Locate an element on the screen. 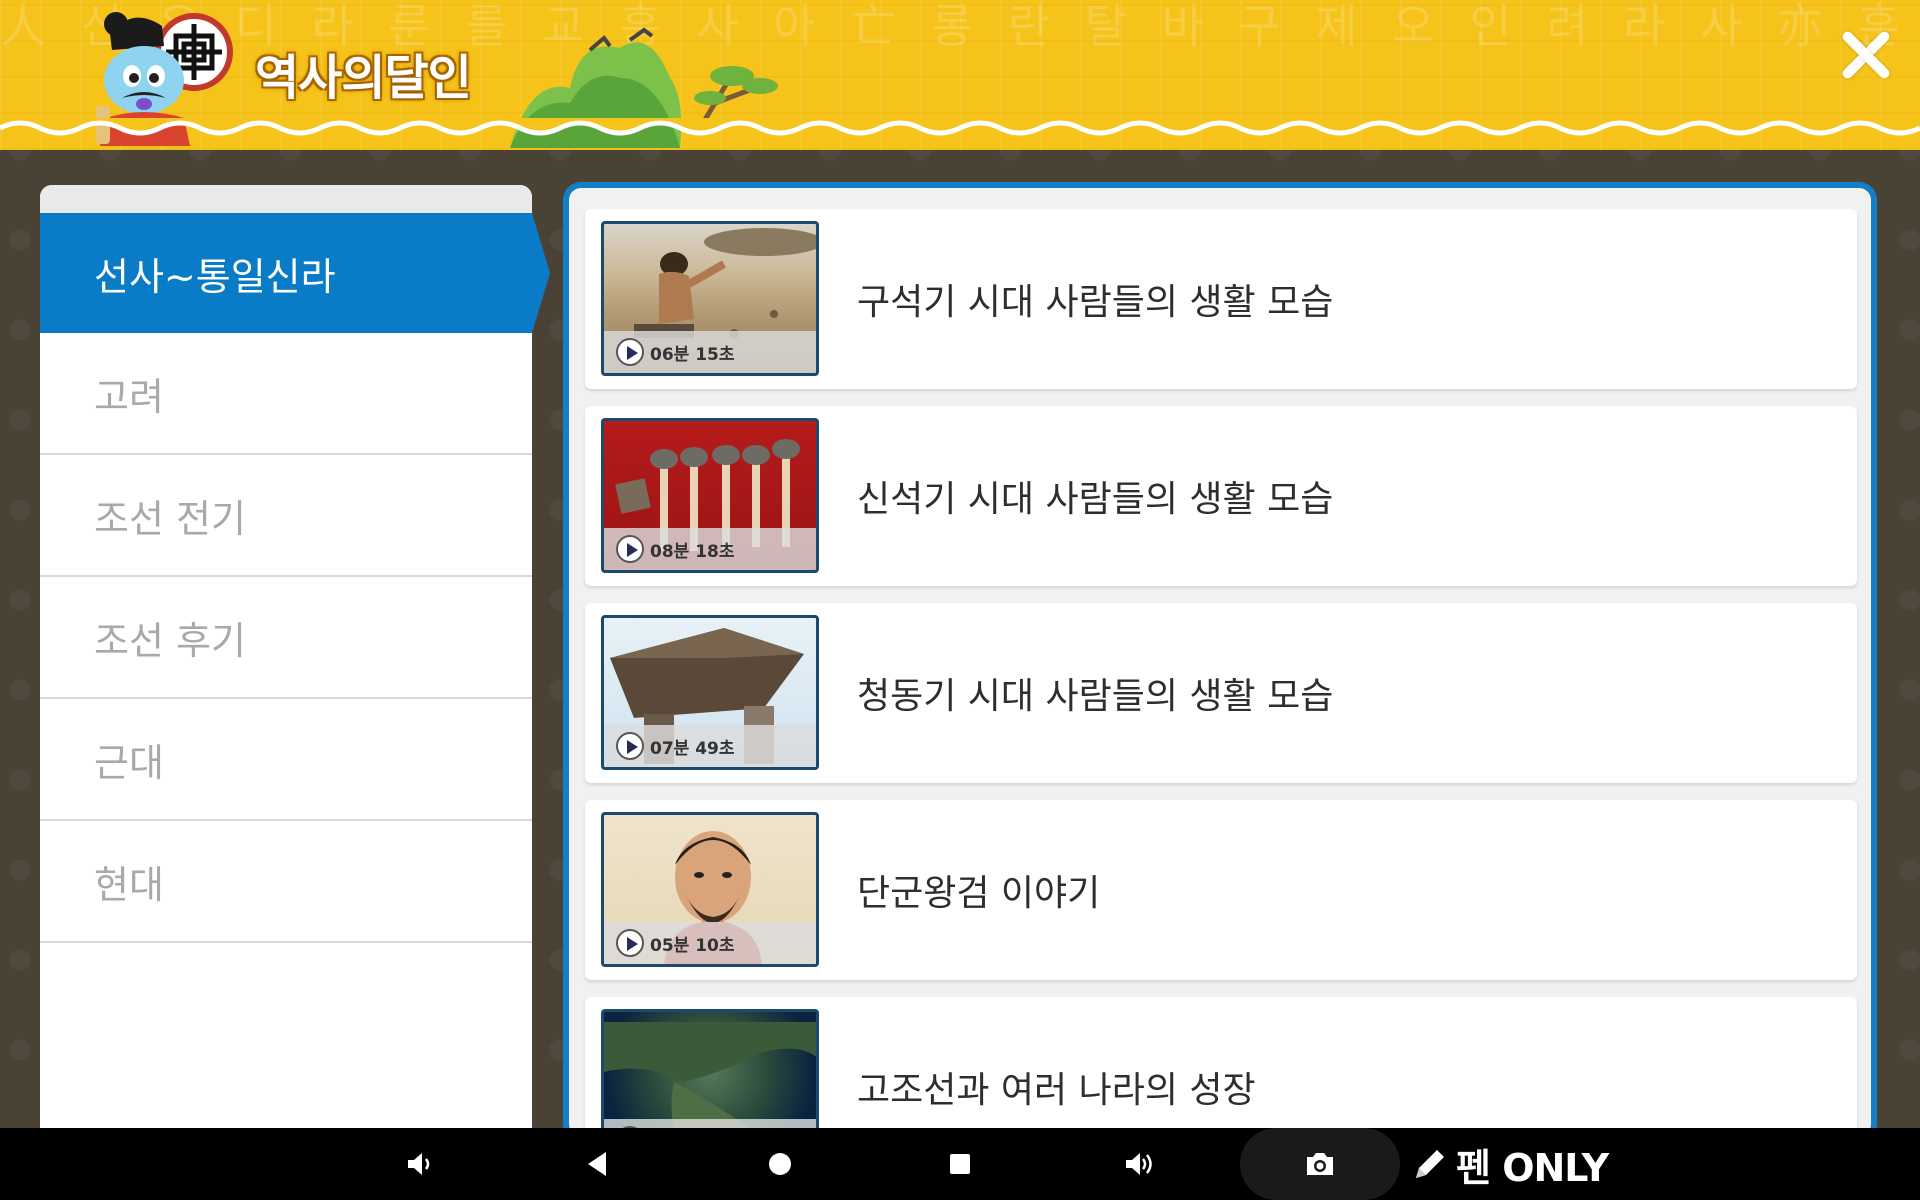 The image size is (1920, 1200). camera-icon is located at coordinates (1320, 1164).